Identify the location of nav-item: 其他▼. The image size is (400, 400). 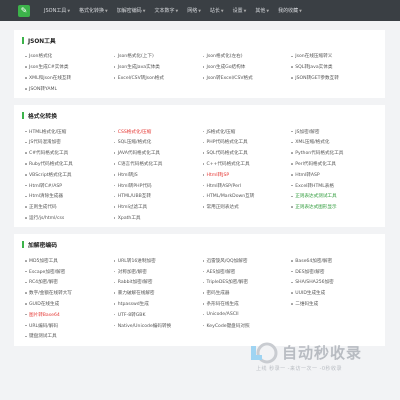
(262, 10).